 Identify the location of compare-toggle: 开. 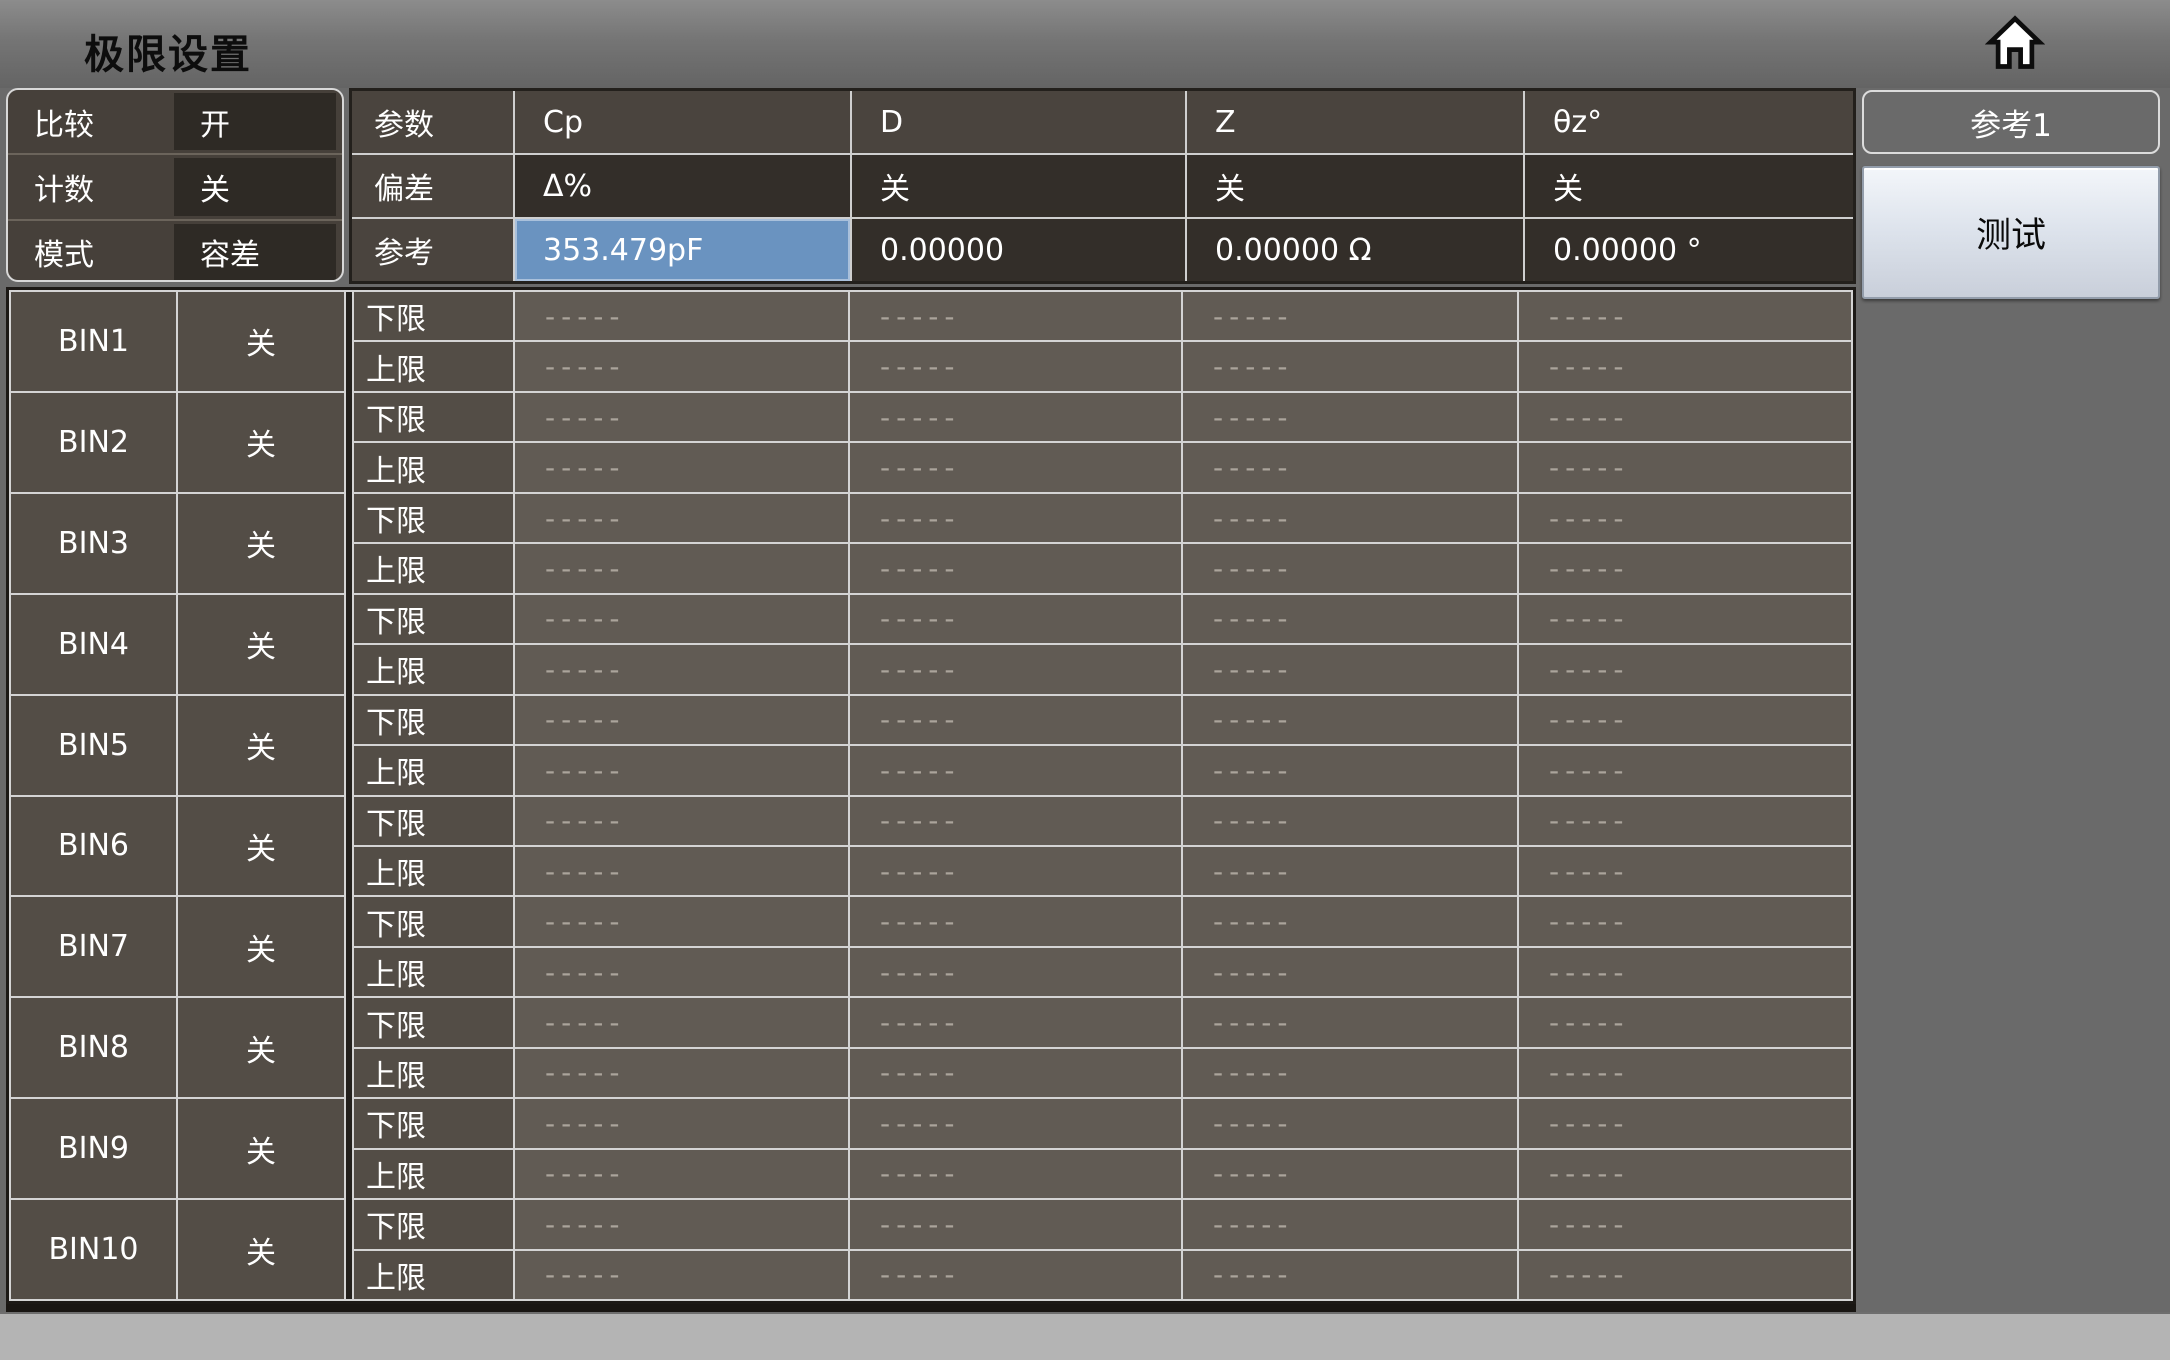
(255, 122).